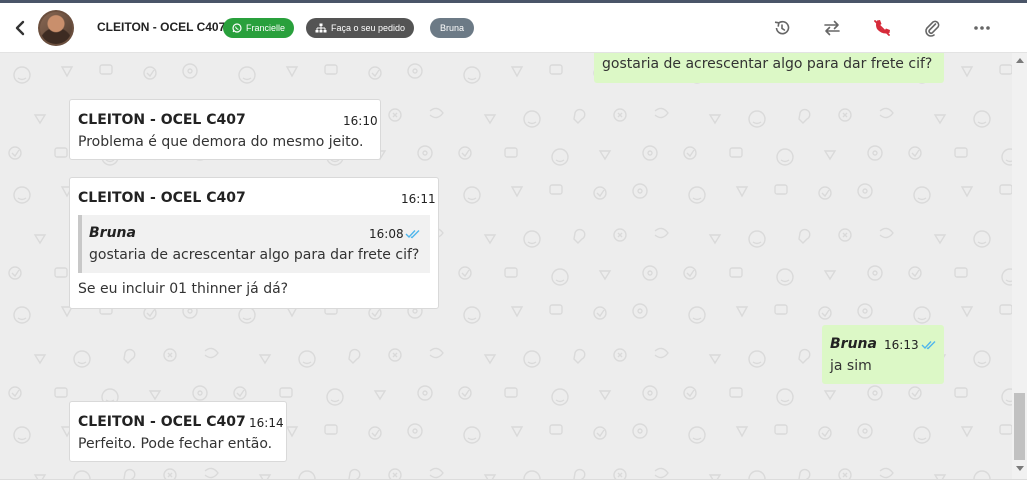 The height and width of the screenshot is (498, 1027). What do you see at coordinates (368, 28) in the screenshot?
I see `tag-label: Faça o seu pedido` at bounding box center [368, 28].